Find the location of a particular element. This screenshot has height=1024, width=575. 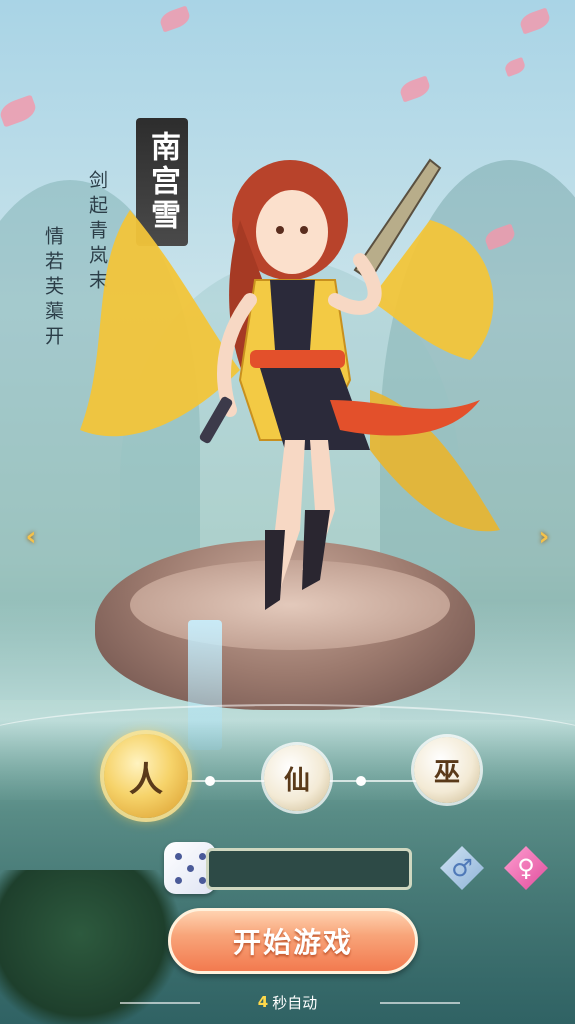

scarf-left is located at coordinates (160, 323).